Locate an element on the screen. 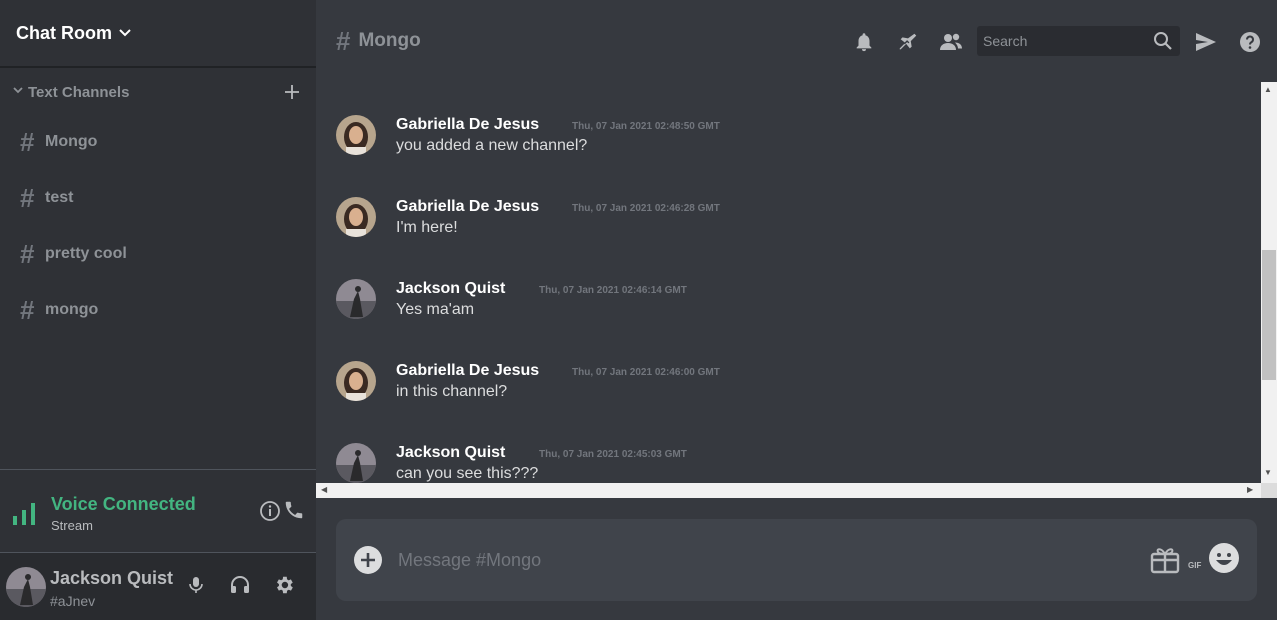 The width and height of the screenshot is (1277, 620). search-icon is located at coordinates (1163, 43).